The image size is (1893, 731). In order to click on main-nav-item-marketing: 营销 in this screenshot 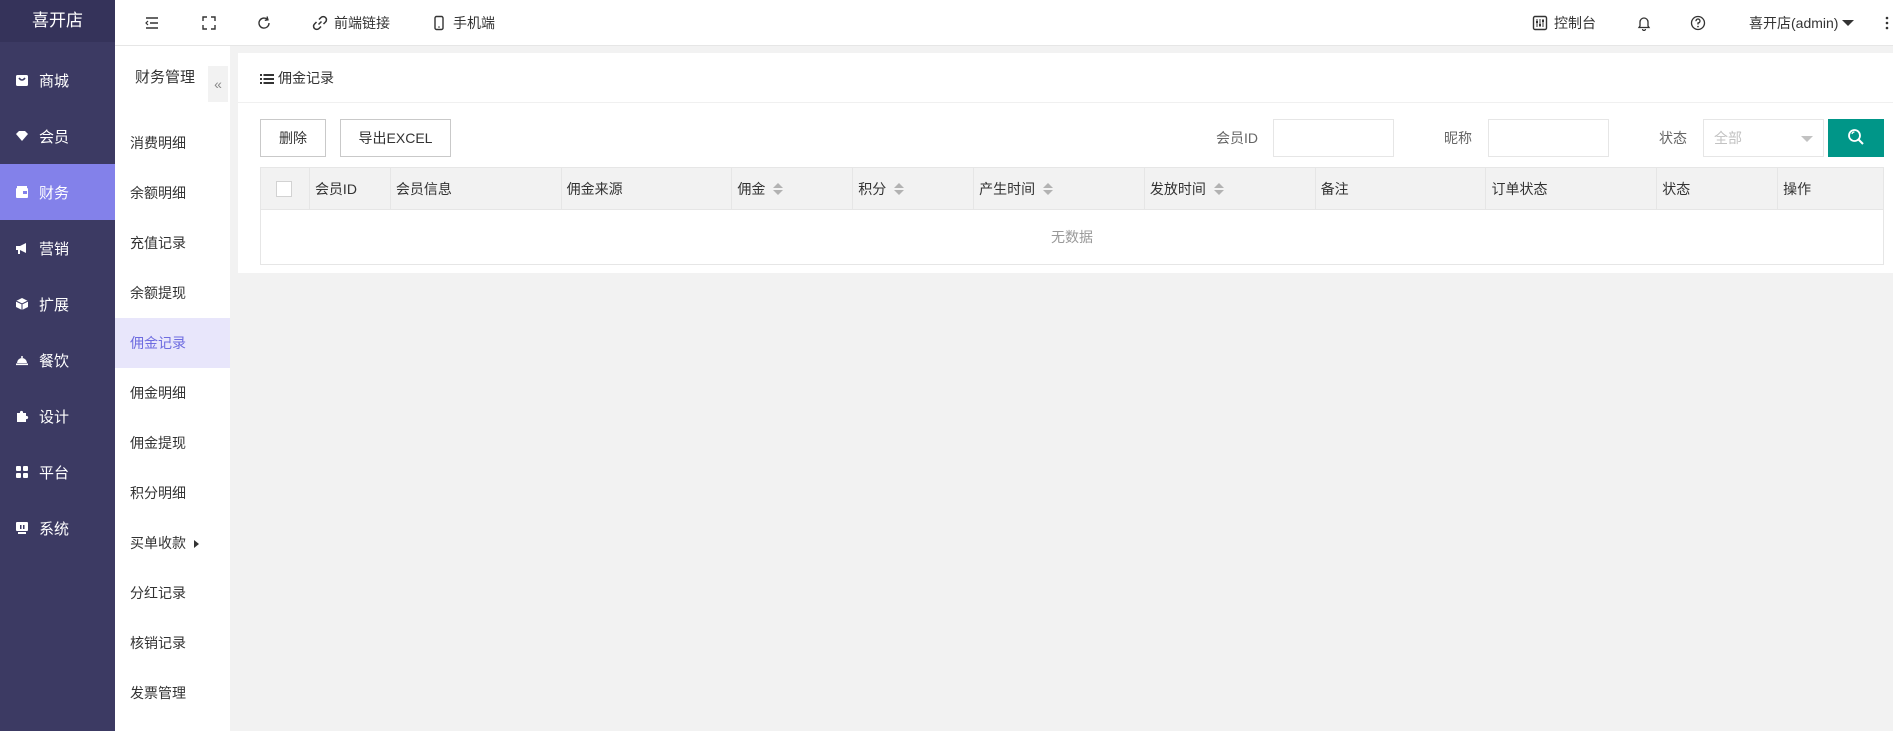, I will do `click(57, 248)`.